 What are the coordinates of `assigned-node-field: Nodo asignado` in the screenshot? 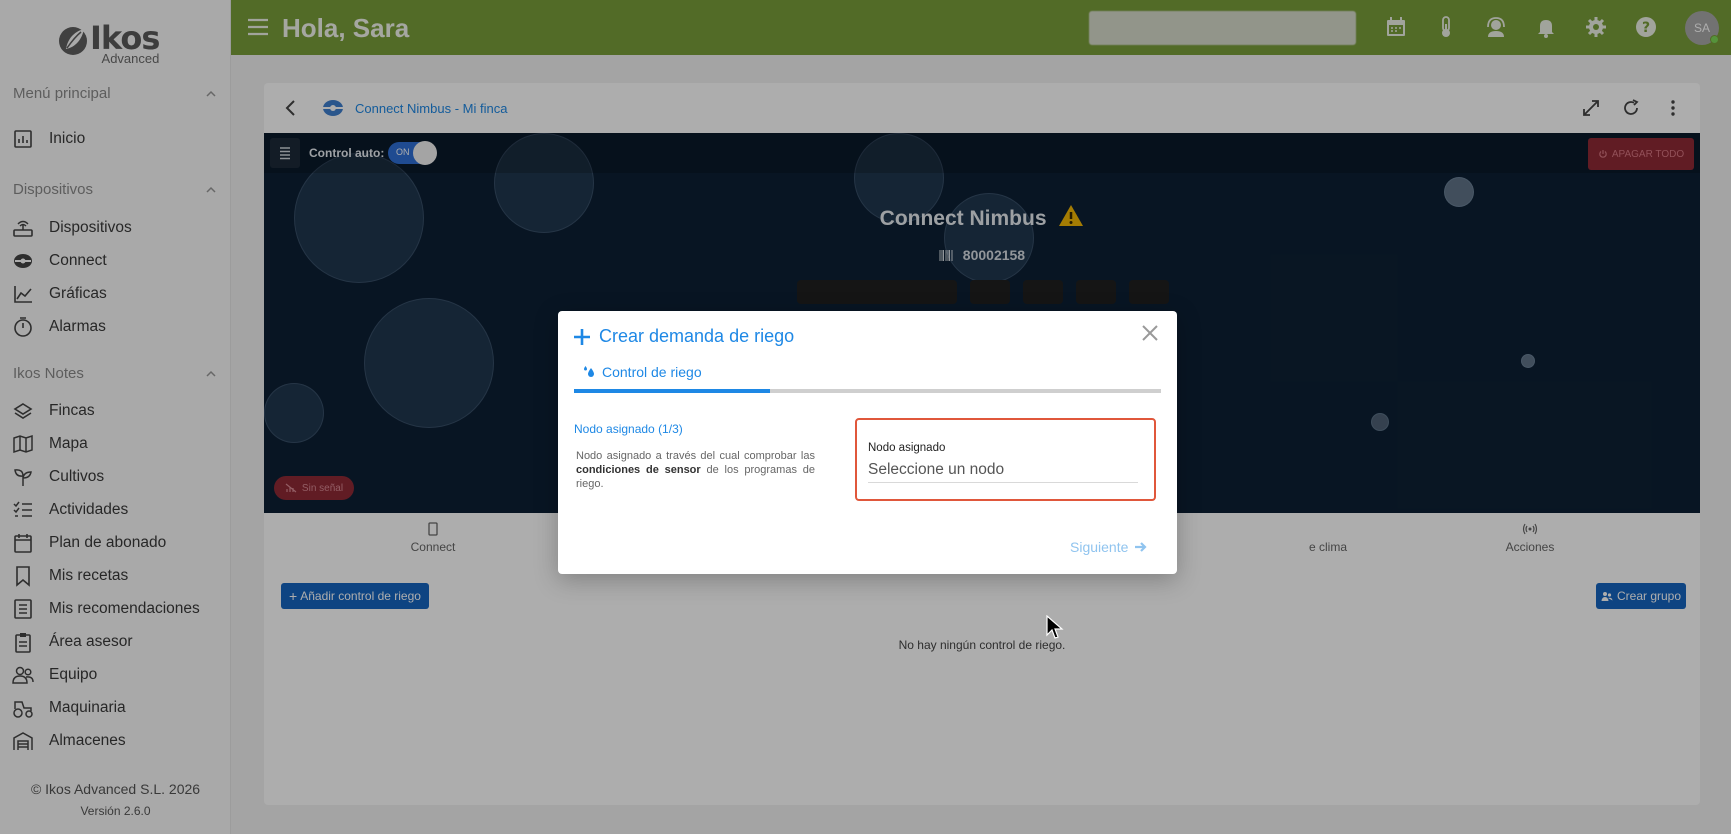 It's located at (1005, 459).